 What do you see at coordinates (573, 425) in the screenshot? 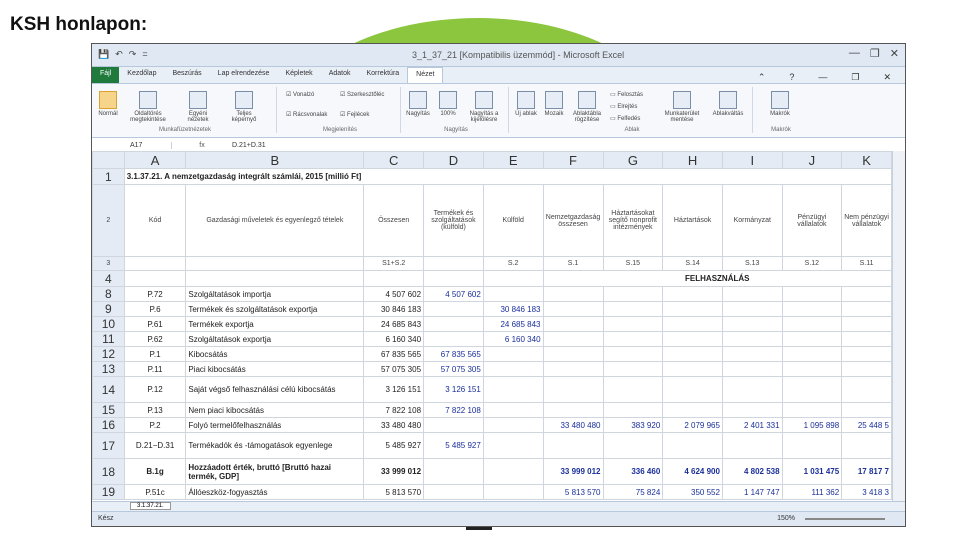
I see `value-cell: 33 480 480` at bounding box center [573, 425].